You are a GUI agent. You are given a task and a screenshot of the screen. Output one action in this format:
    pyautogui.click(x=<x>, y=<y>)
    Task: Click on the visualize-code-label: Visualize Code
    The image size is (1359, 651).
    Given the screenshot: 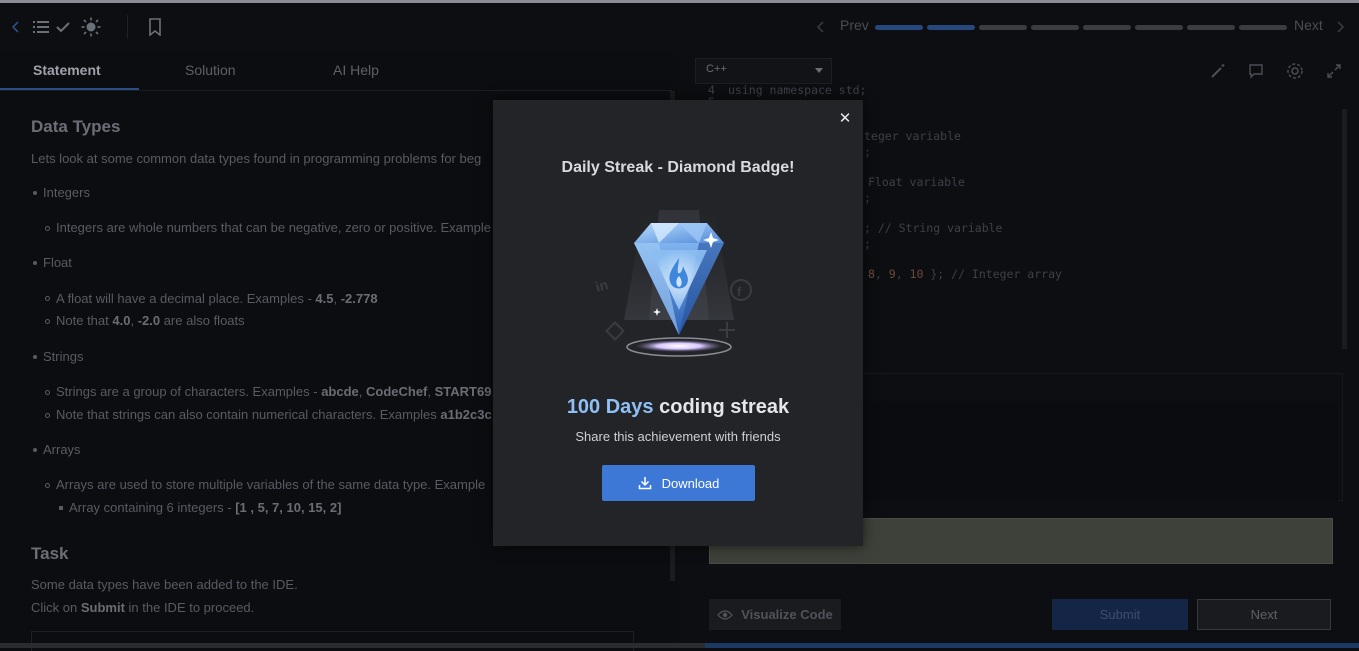 What is the action you would take?
    pyautogui.click(x=787, y=614)
    